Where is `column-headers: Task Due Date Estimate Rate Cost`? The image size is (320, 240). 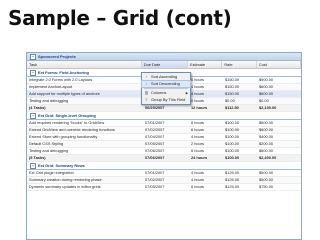 column-headers: Task Due Date Estimate Rate Cost is located at coordinates (164, 65).